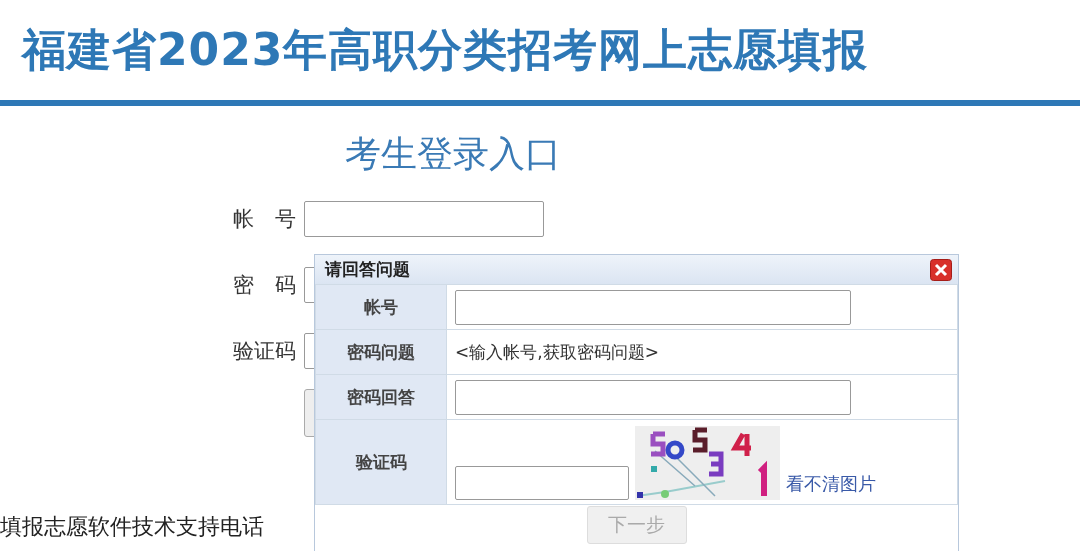  What do you see at coordinates (381, 307) in the screenshot?
I see `row-label: 帐号` at bounding box center [381, 307].